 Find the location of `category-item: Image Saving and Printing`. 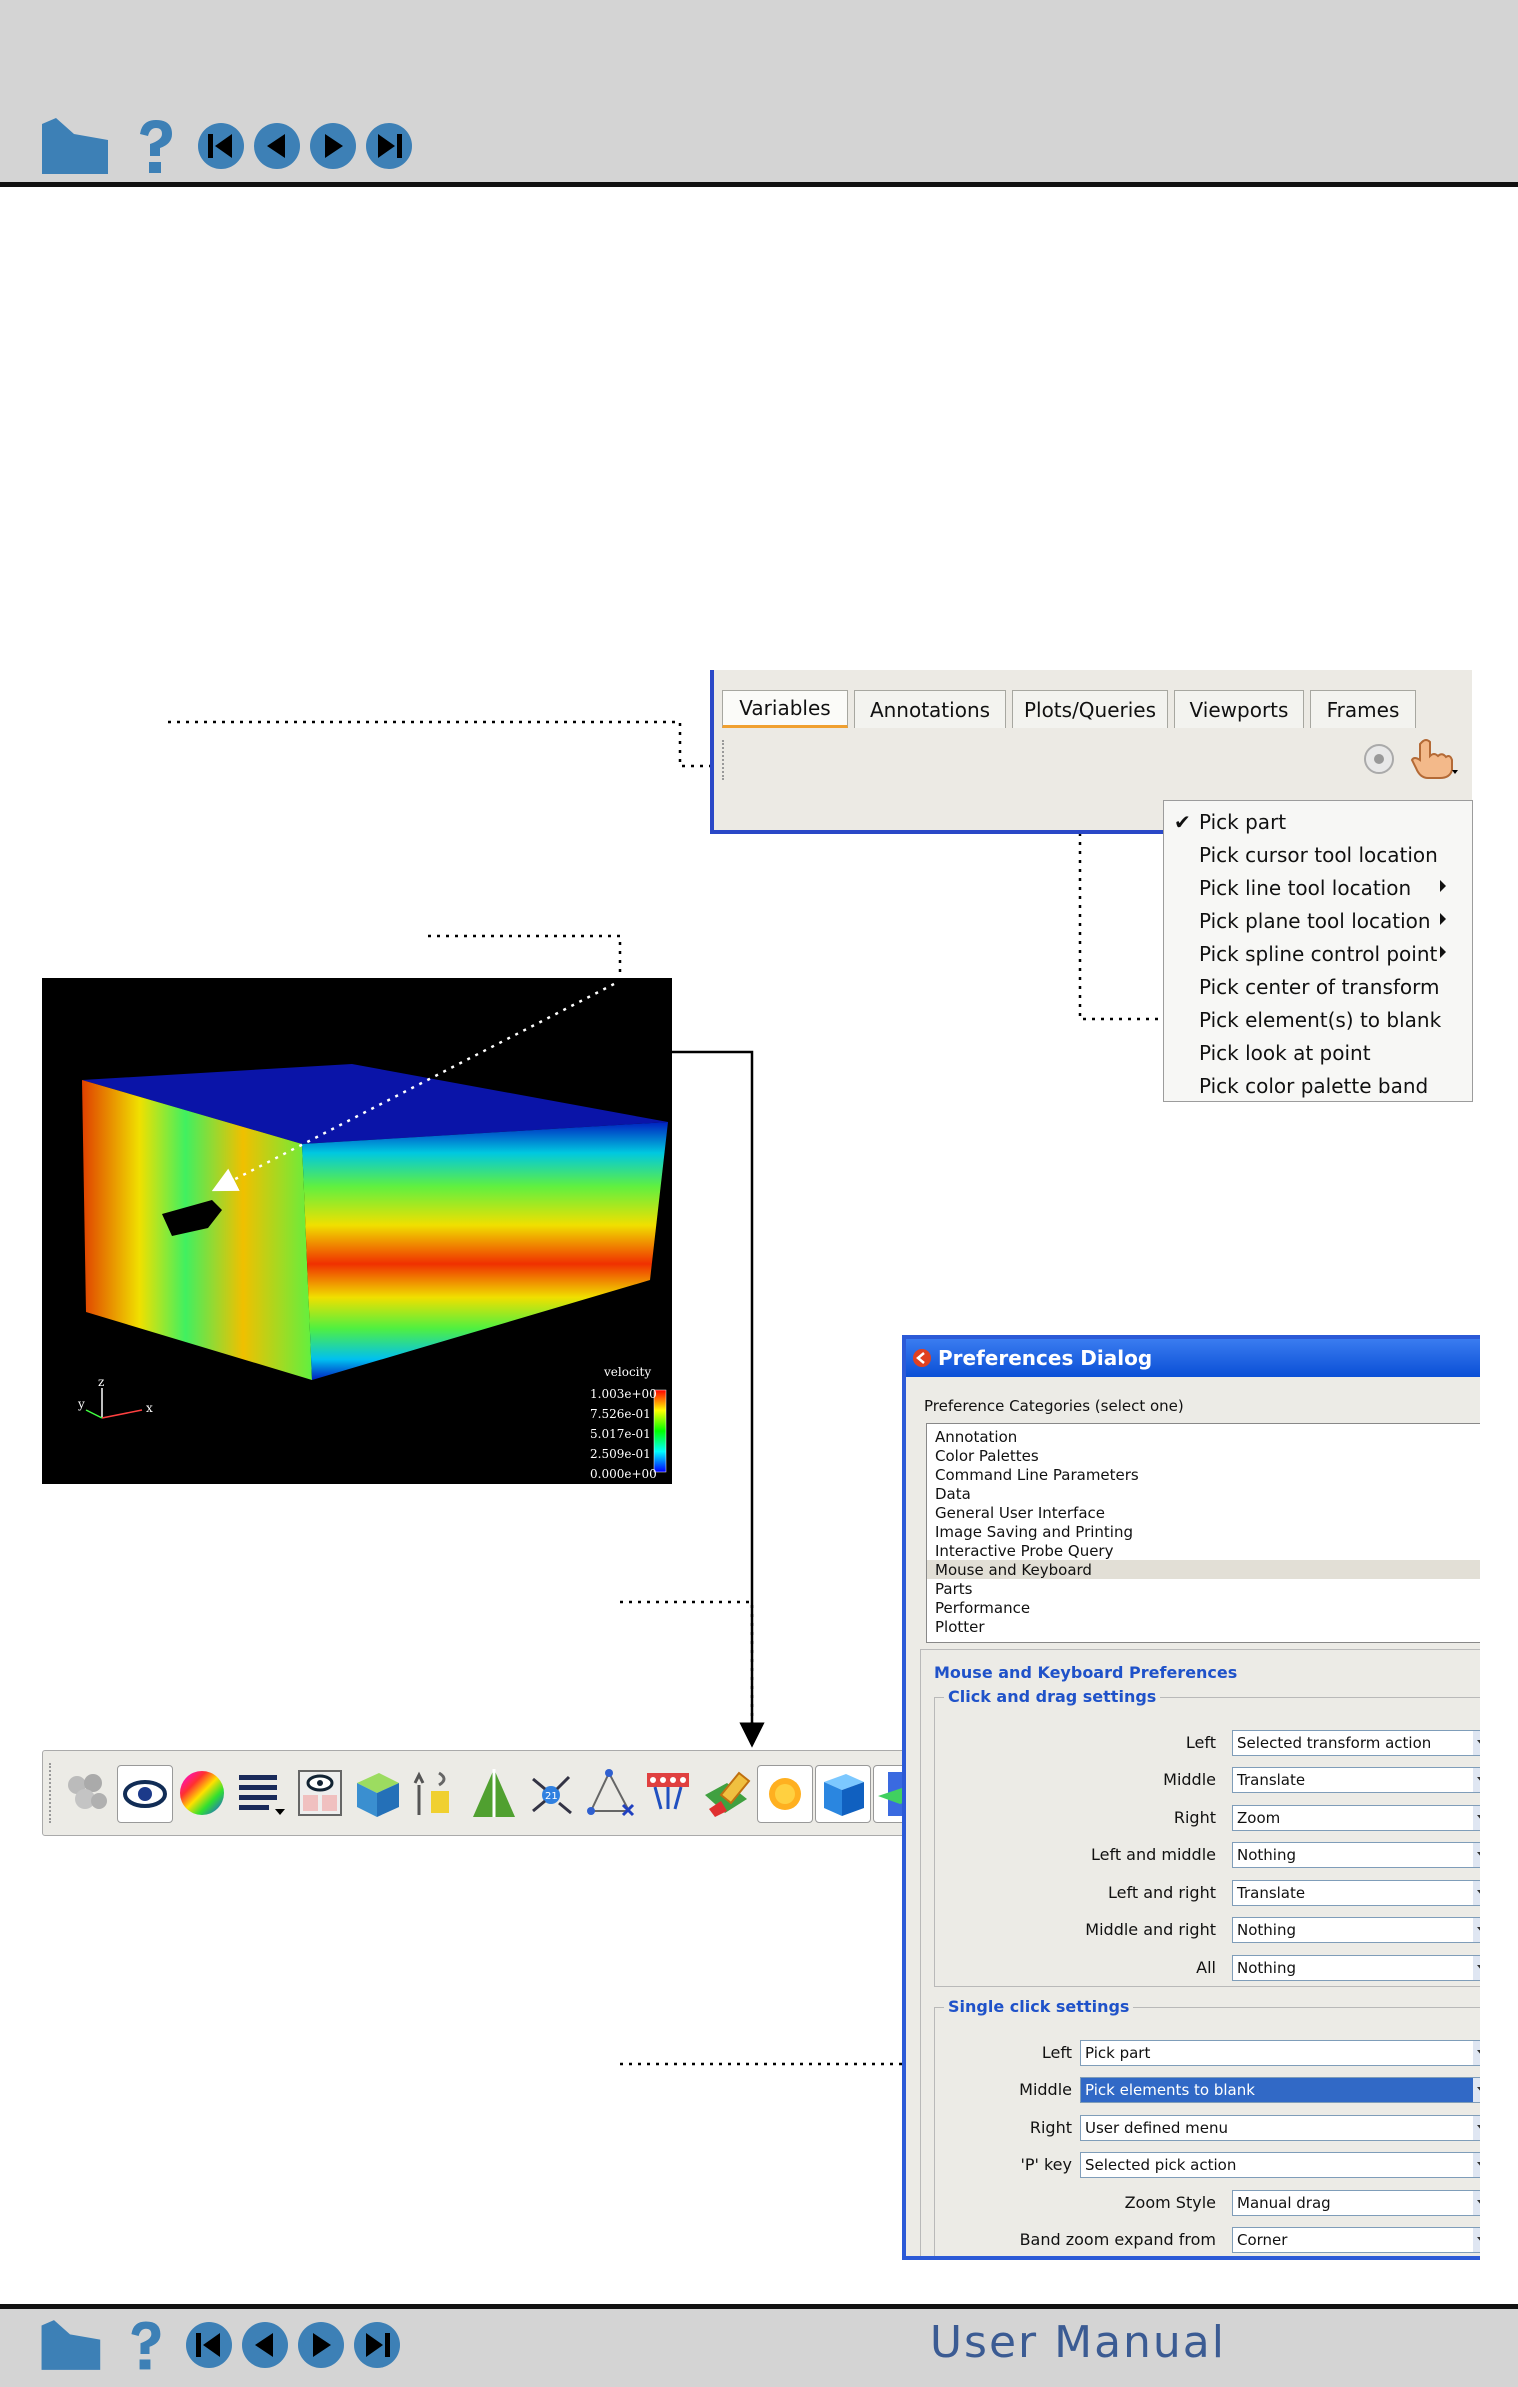

category-item: Image Saving and Printing is located at coordinates (1034, 1532).